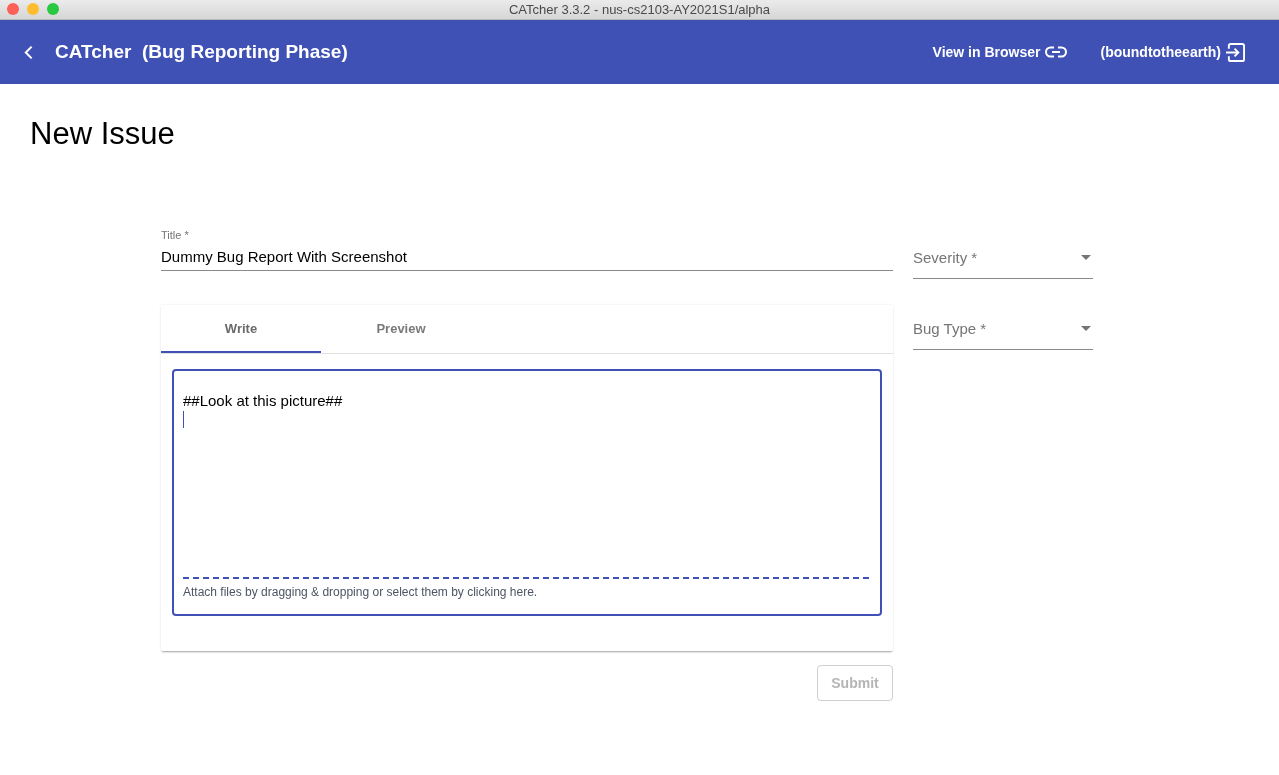  I want to click on page-heading: New Issue, so click(103, 134).